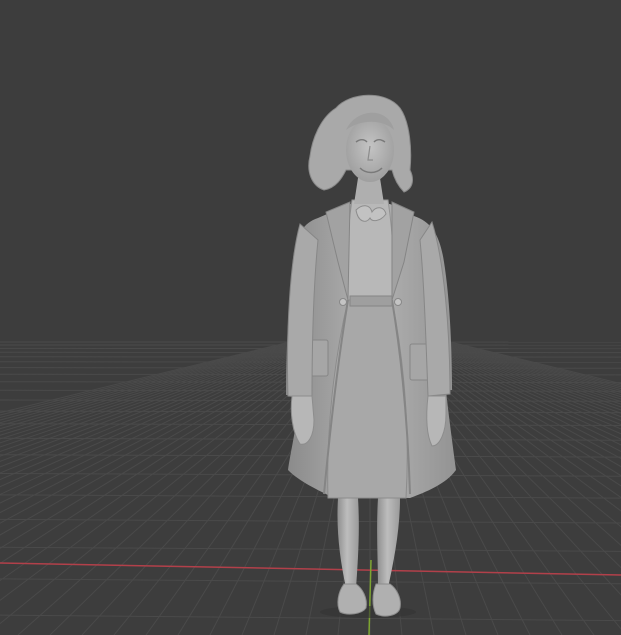 The height and width of the screenshot is (635, 621). Describe the element at coordinates (398, 302) in the screenshot. I see `coat-button-right` at that location.